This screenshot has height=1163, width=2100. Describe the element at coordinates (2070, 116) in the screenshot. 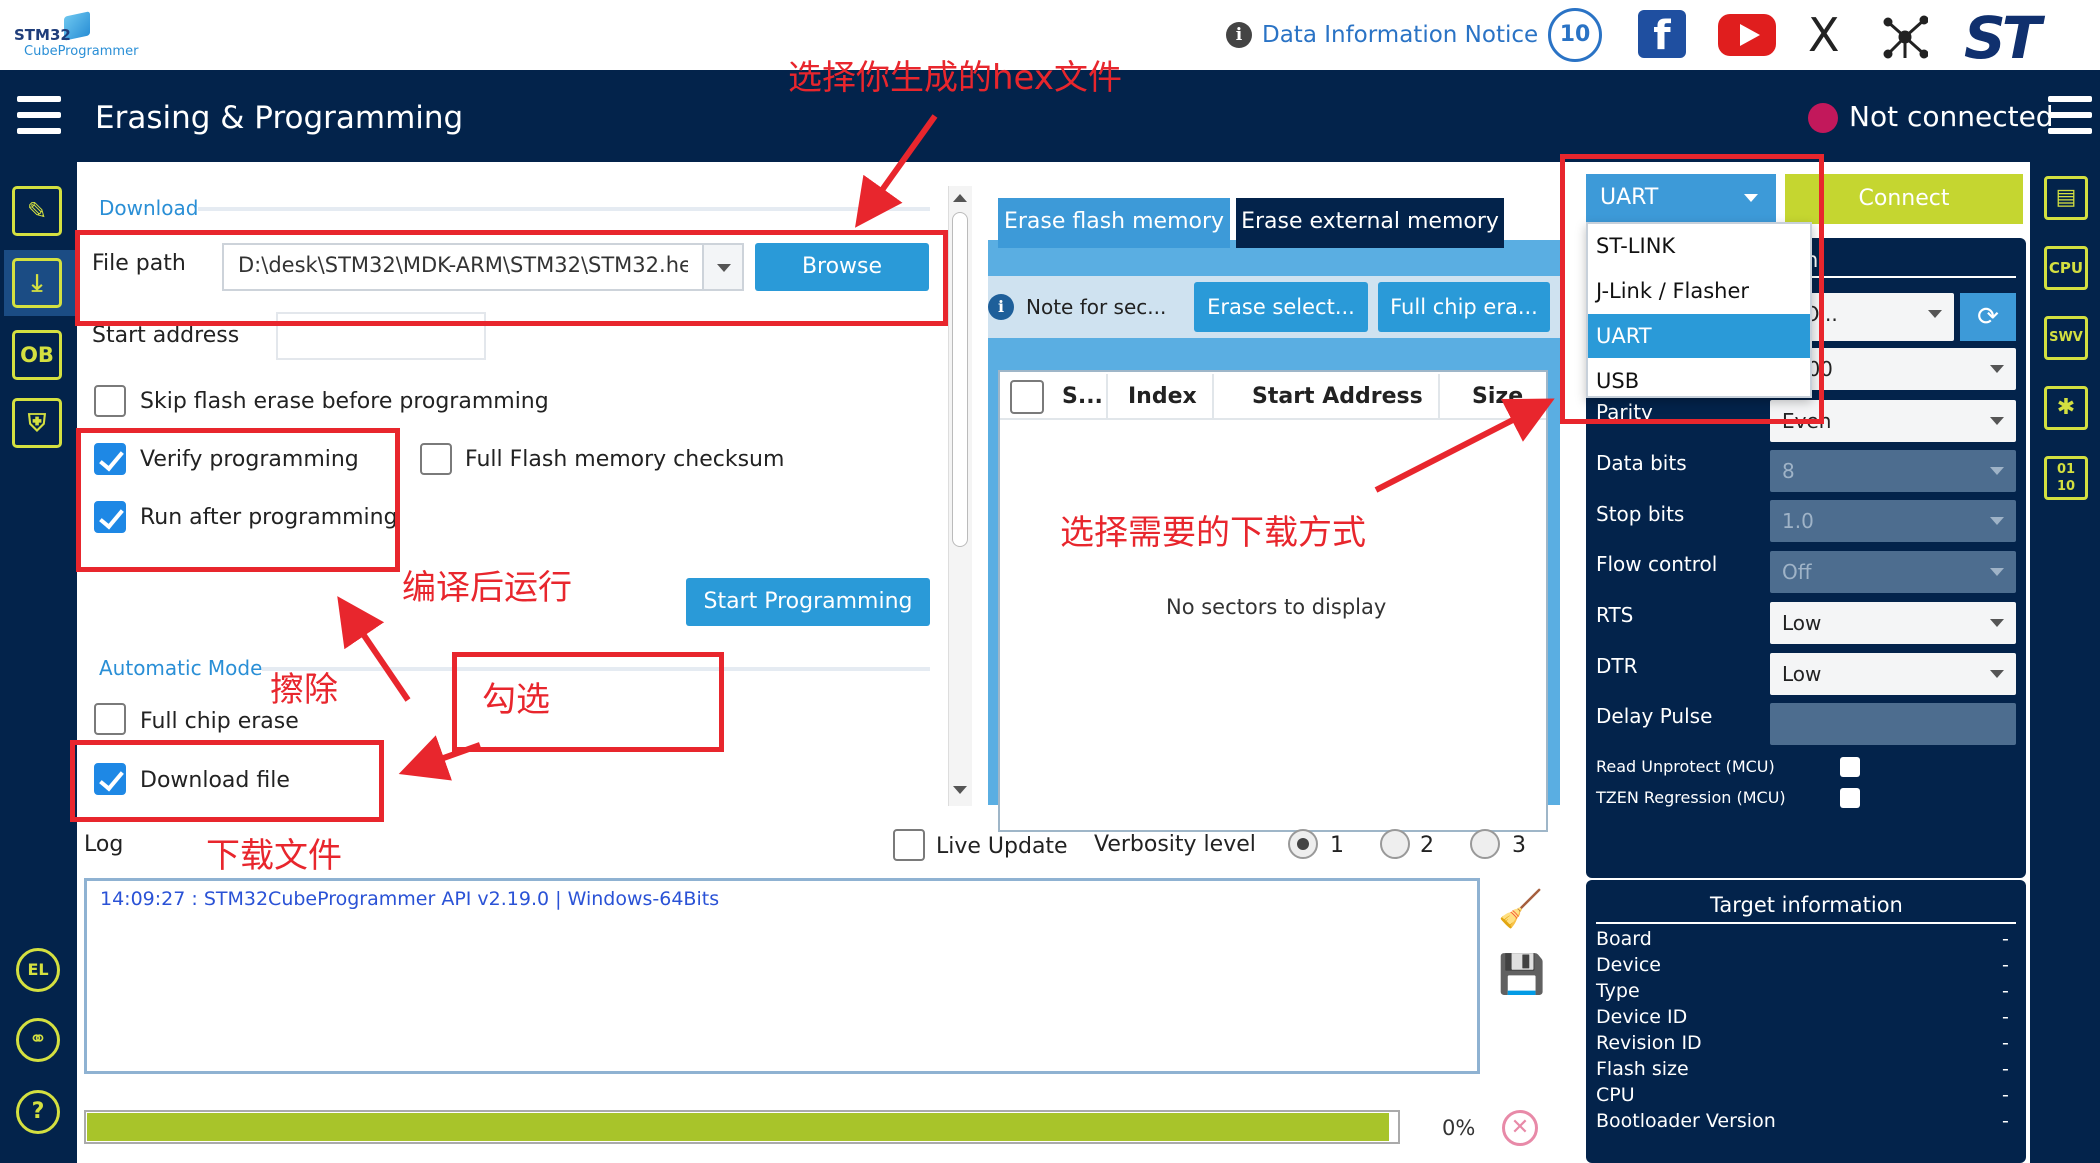

I see `settings-hamburger-icon` at that location.